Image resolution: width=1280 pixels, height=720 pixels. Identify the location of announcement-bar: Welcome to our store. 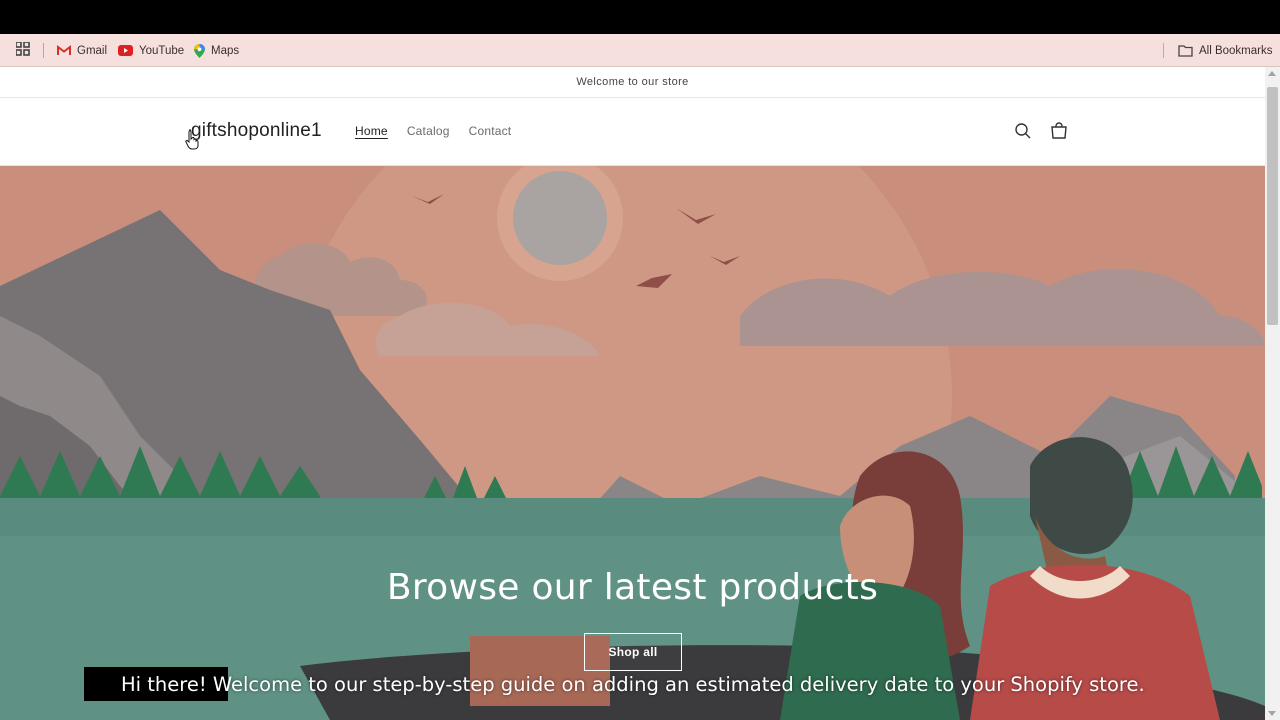
(632, 82).